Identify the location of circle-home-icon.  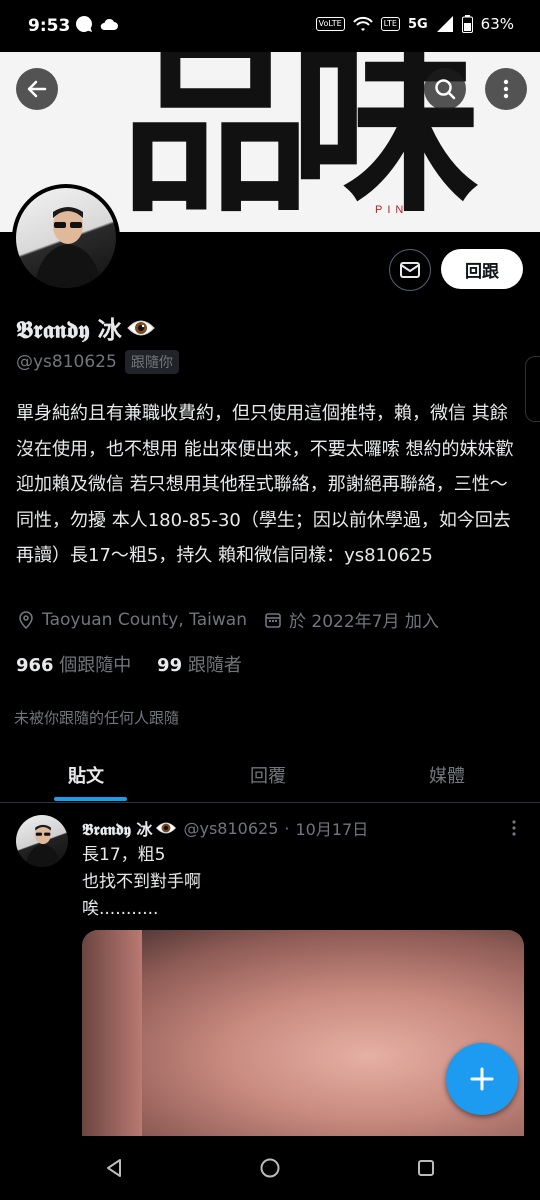
(270, 1168).